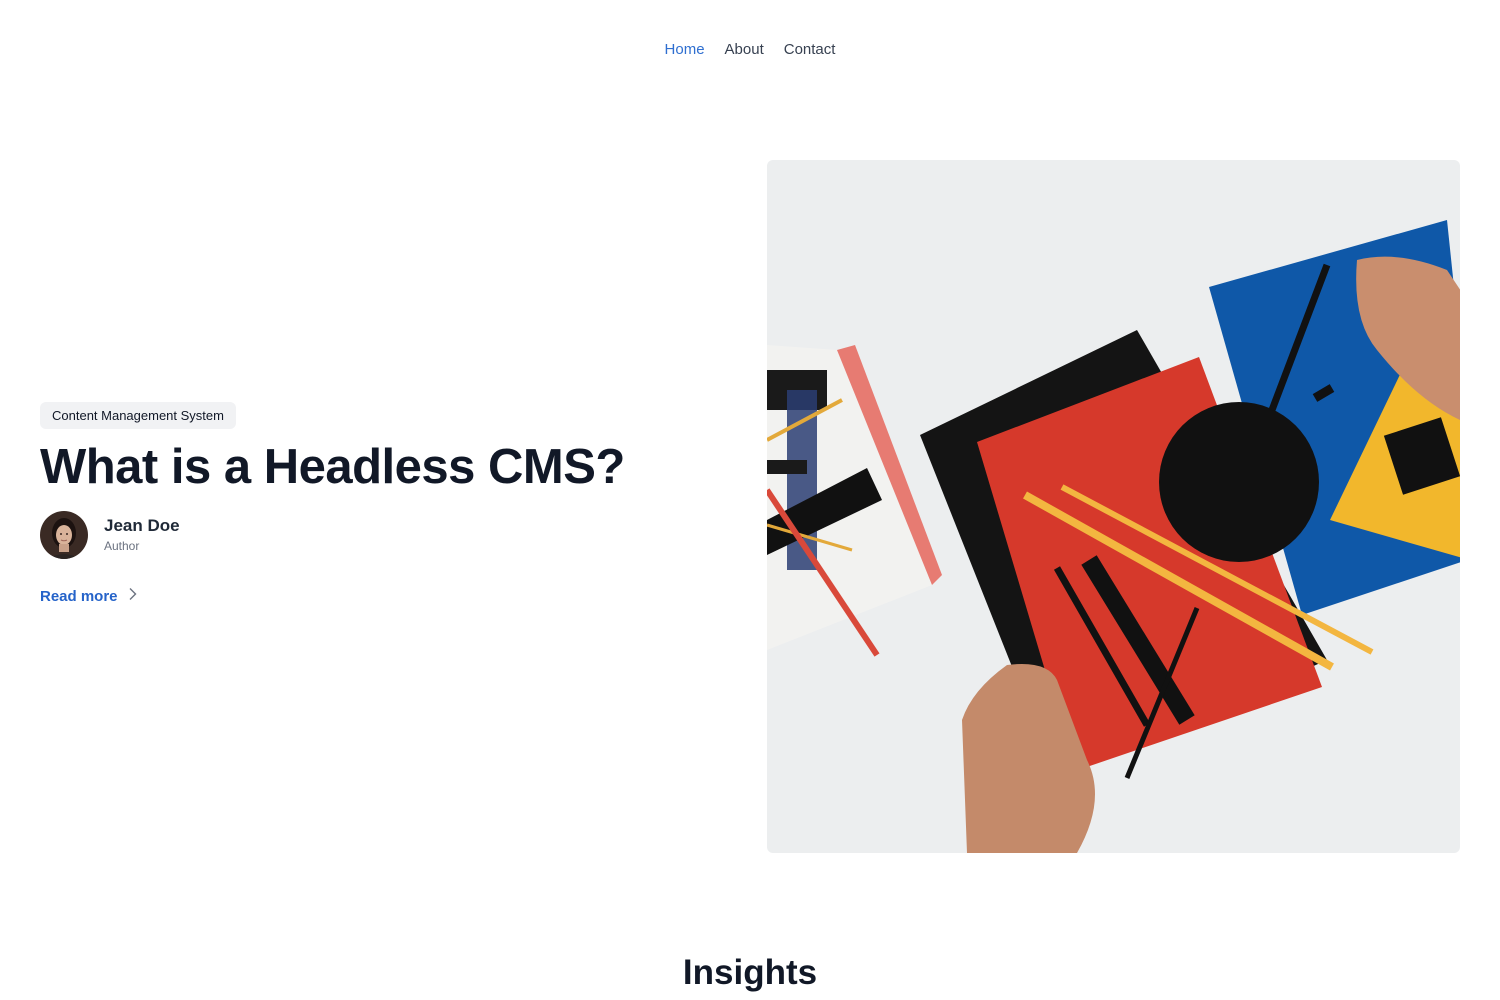 Image resolution: width=1500 pixels, height=1000 pixels. Describe the element at coordinates (122, 546) in the screenshot. I see `author-role: Author` at that location.